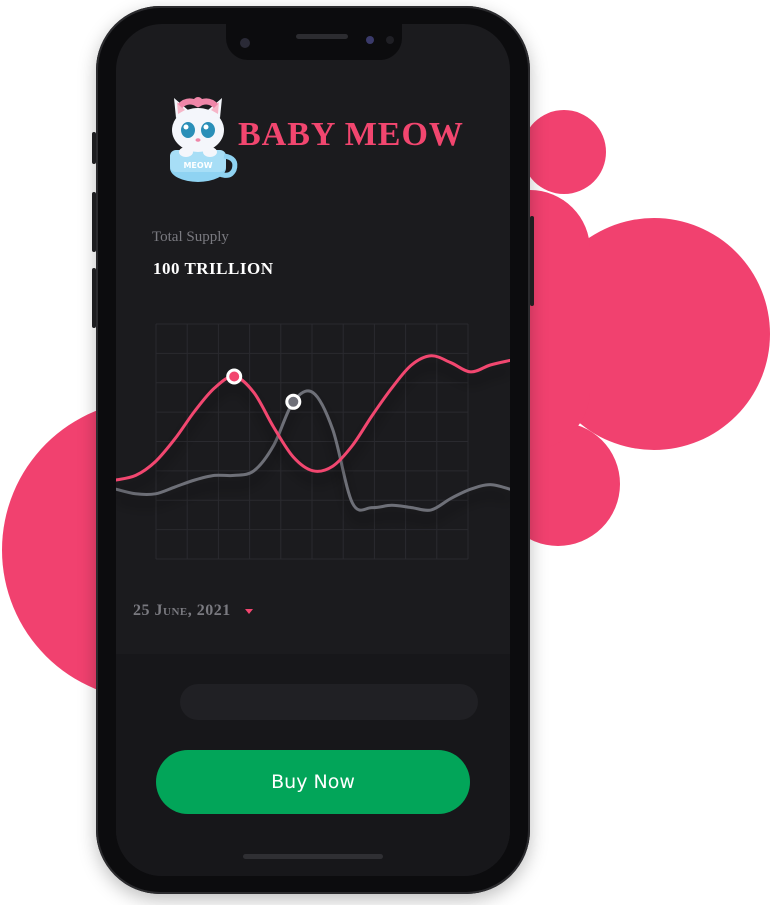  I want to click on phone-volume-up, so click(94, 222).